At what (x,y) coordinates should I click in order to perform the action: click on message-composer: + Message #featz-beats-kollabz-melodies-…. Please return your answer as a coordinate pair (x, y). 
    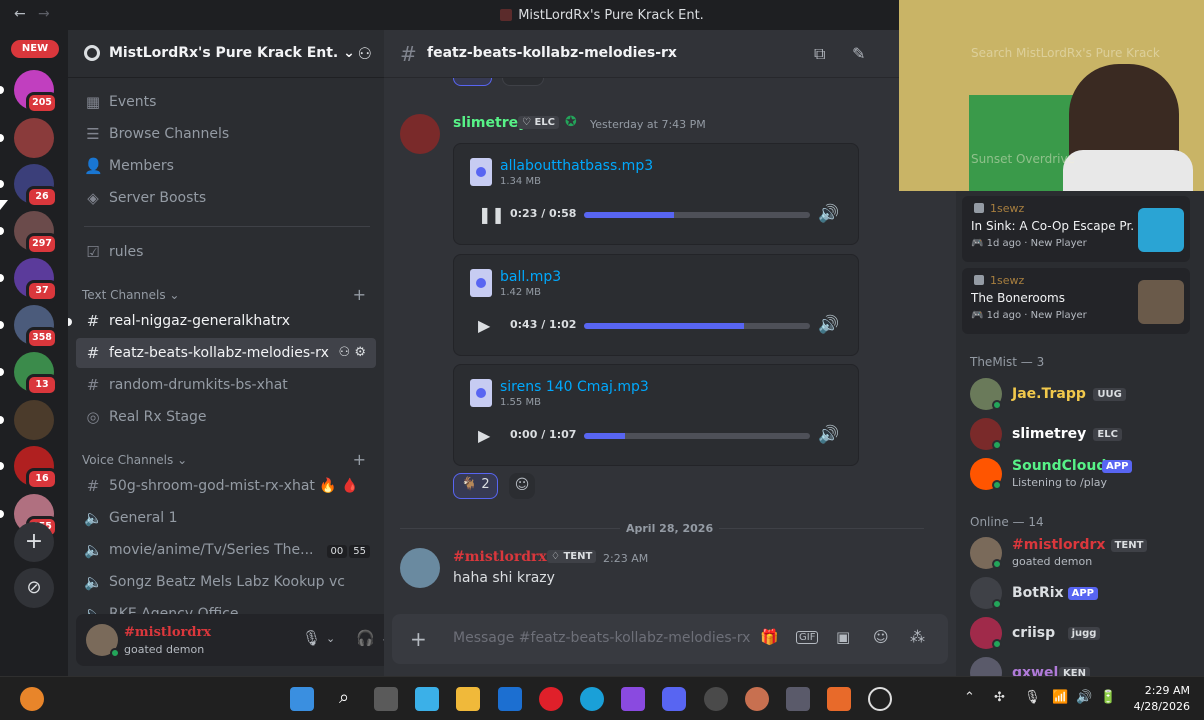
    Looking at the image, I should click on (670, 639).